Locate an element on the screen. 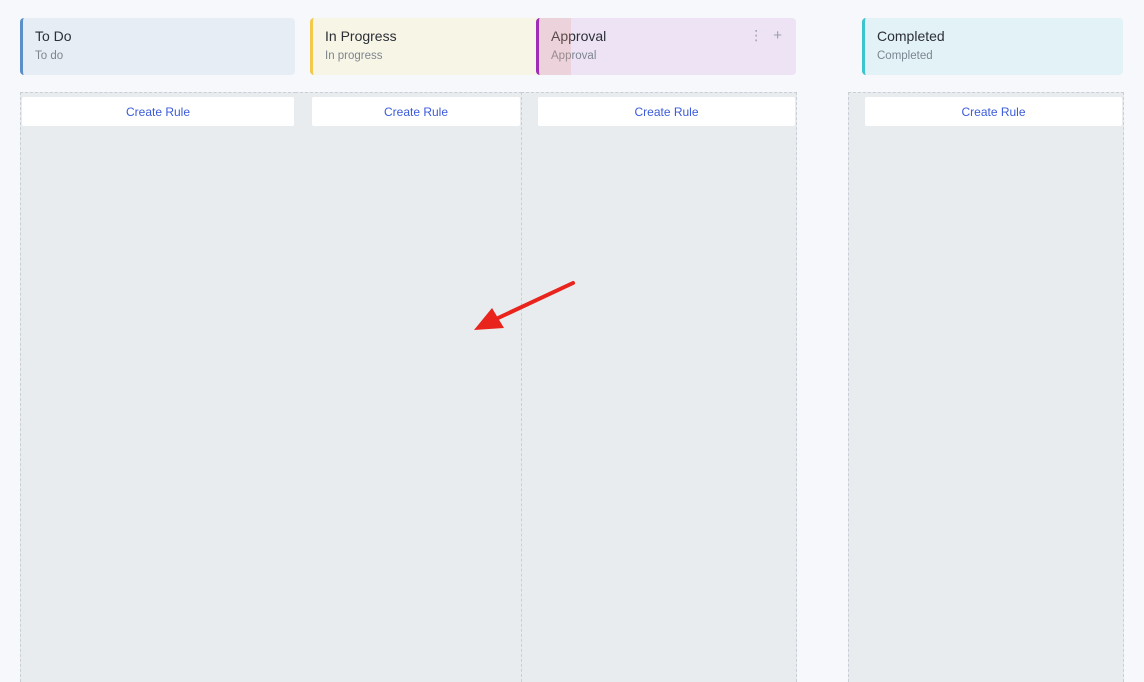  column-title-todo: To Do is located at coordinates (53, 36).